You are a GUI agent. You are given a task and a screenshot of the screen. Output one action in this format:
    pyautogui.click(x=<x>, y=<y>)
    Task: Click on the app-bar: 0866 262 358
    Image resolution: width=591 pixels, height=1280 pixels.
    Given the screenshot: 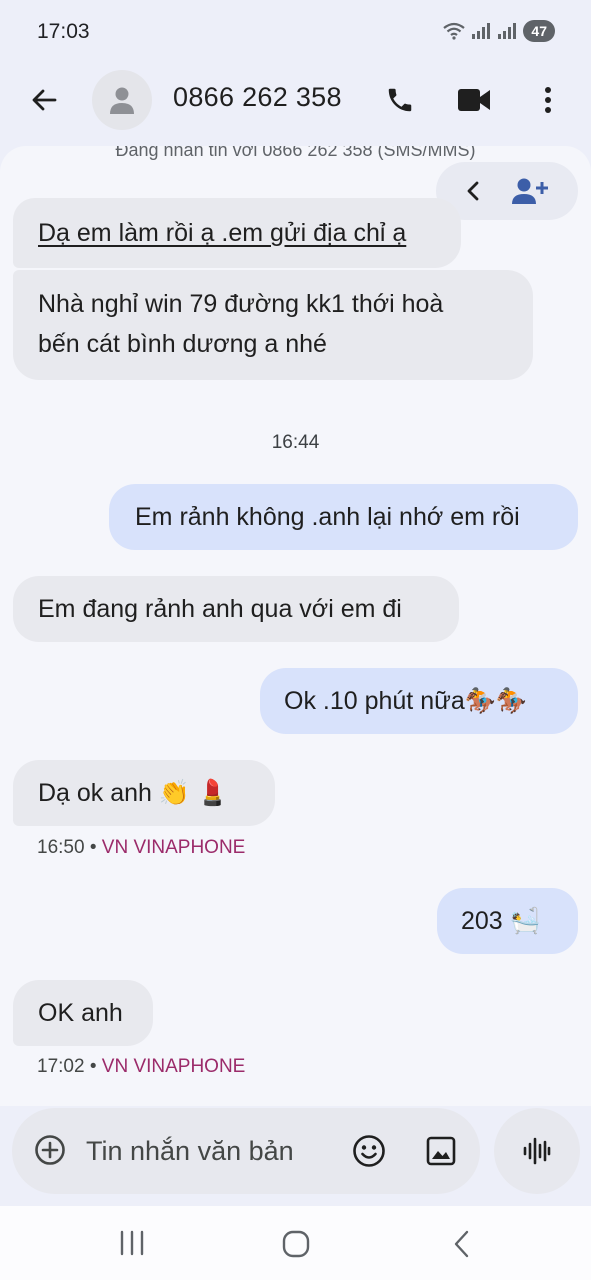 What is the action you would take?
    pyautogui.click(x=295, y=100)
    